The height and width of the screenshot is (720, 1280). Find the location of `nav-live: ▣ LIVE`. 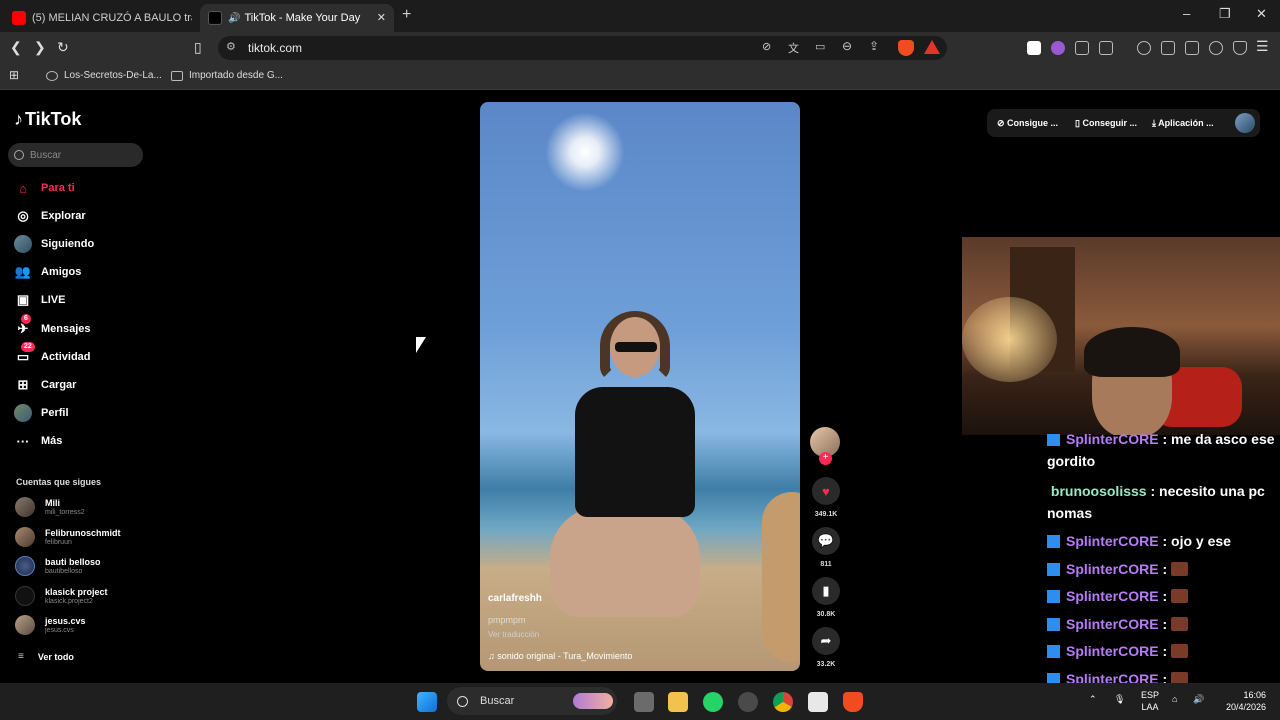

nav-live: ▣ LIVE is located at coordinates (40, 300).